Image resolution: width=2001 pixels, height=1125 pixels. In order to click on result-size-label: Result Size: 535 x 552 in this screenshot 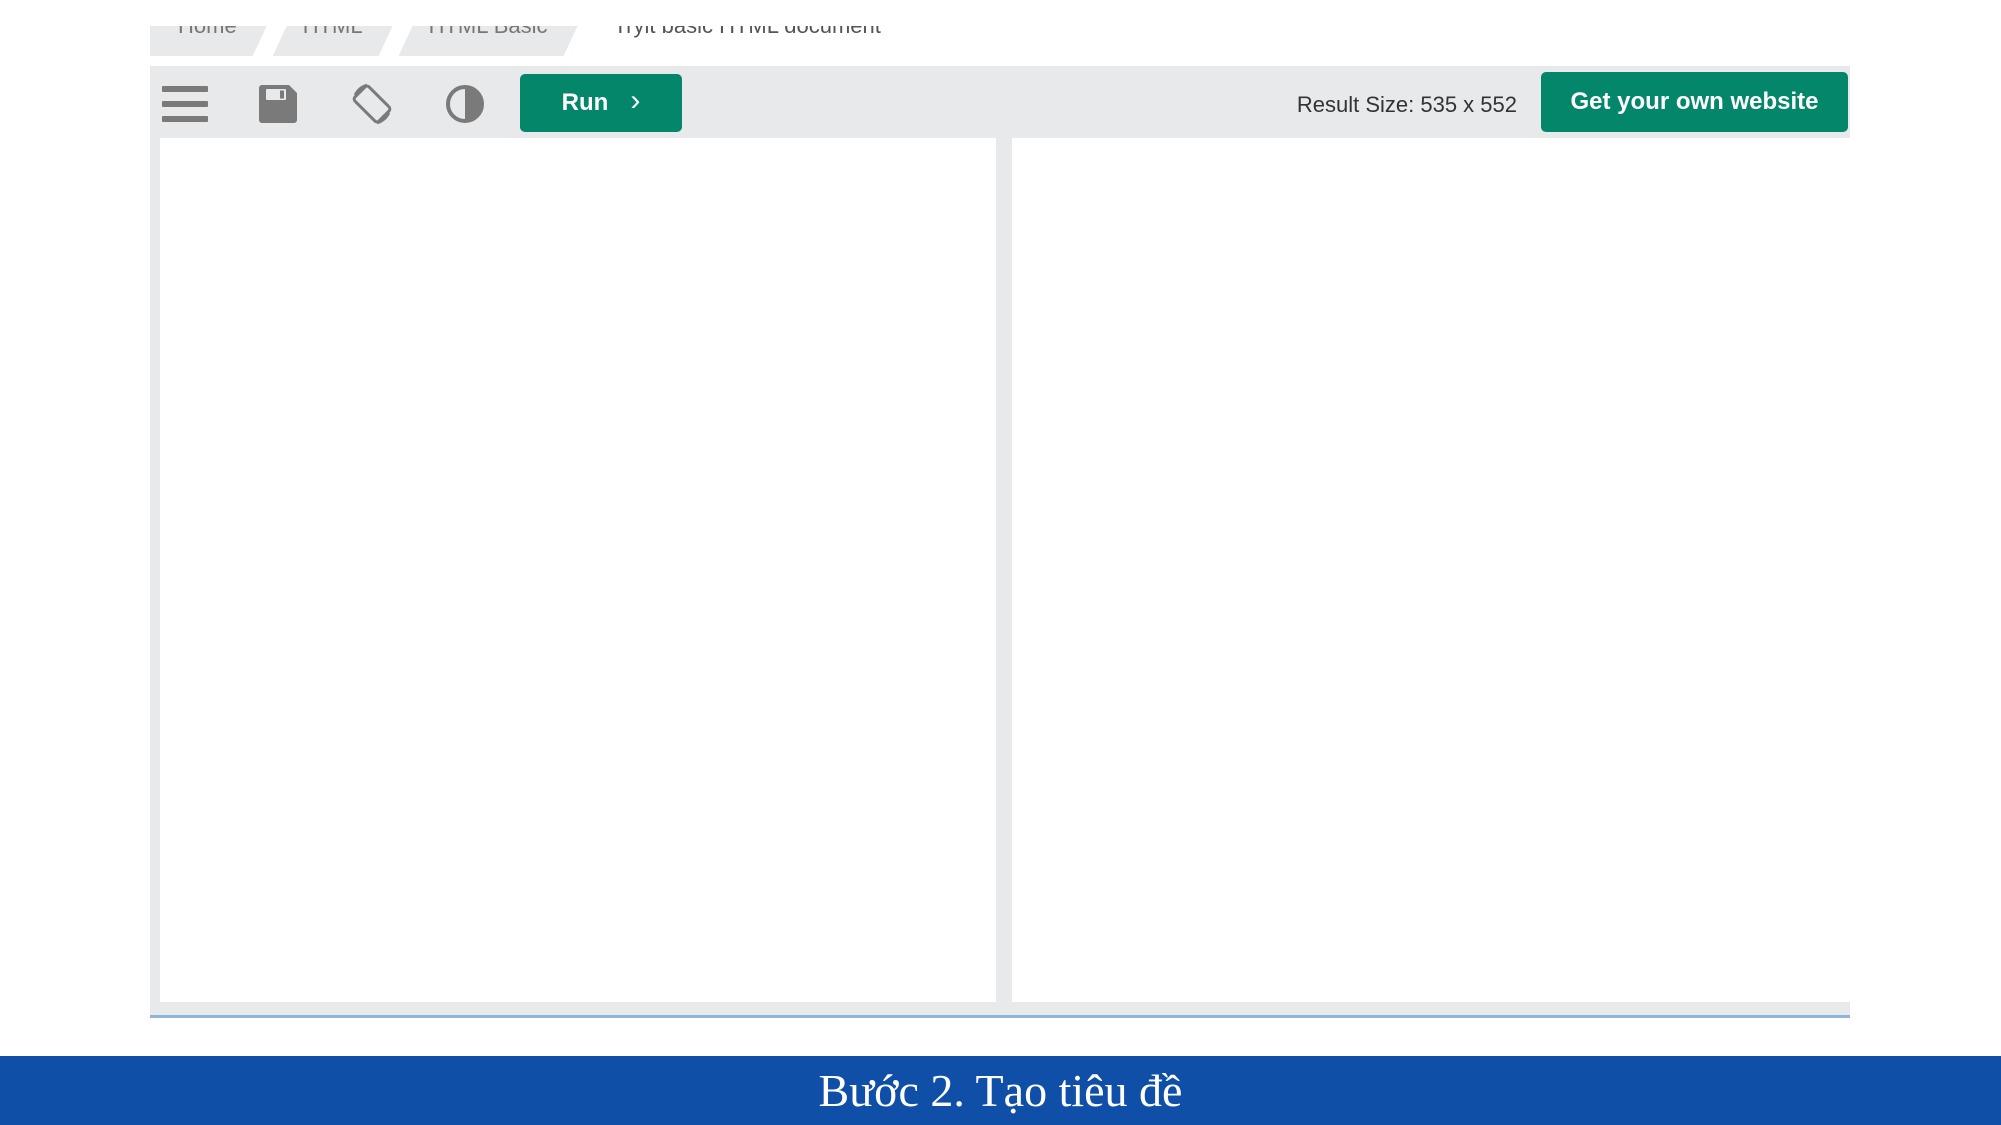, I will do `click(1406, 104)`.